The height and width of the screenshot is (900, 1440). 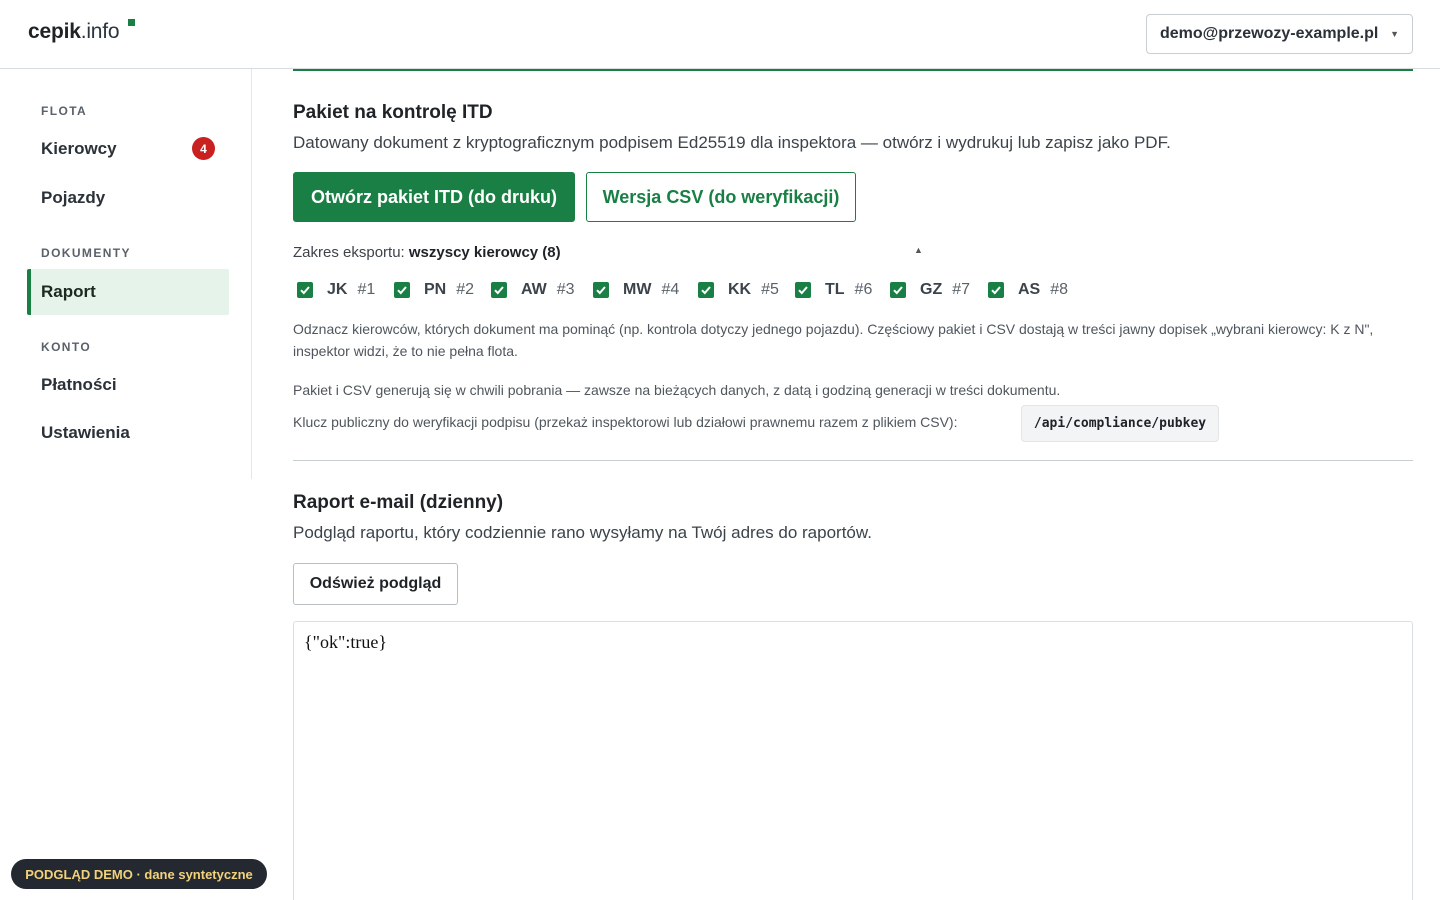 I want to click on driver-initials: GZ, so click(x=931, y=289).